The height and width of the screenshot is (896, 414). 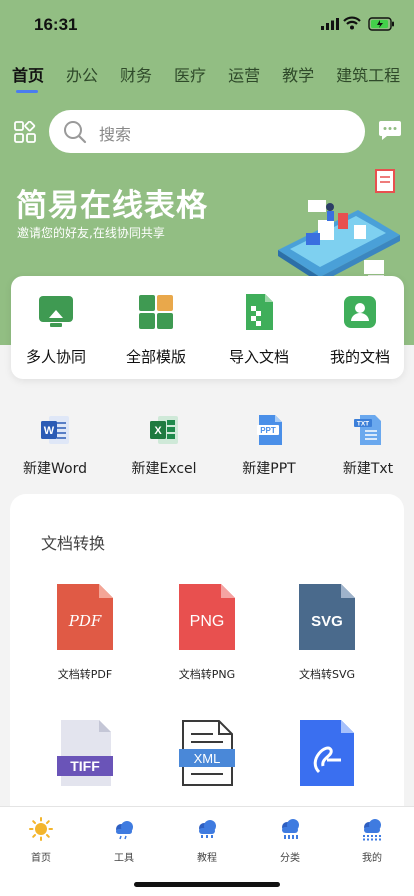 I want to click on nav-home: 首页, so click(x=41, y=840).